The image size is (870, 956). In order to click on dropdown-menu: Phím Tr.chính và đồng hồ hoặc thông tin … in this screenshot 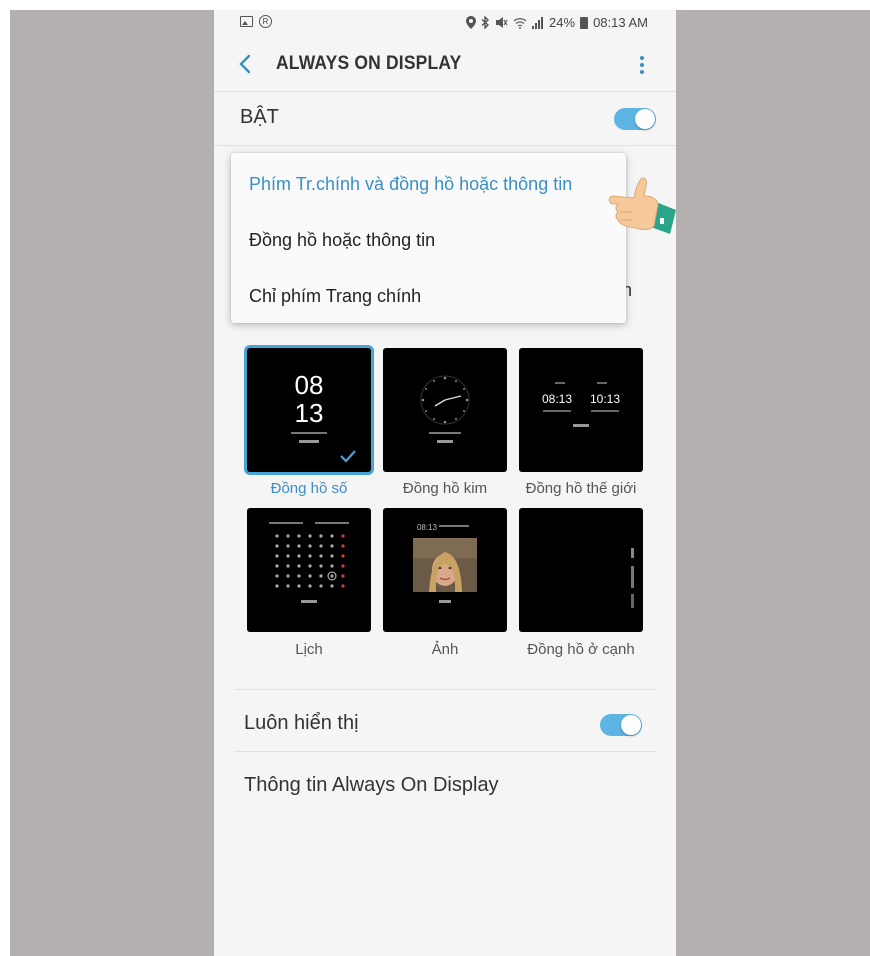, I will do `click(428, 238)`.